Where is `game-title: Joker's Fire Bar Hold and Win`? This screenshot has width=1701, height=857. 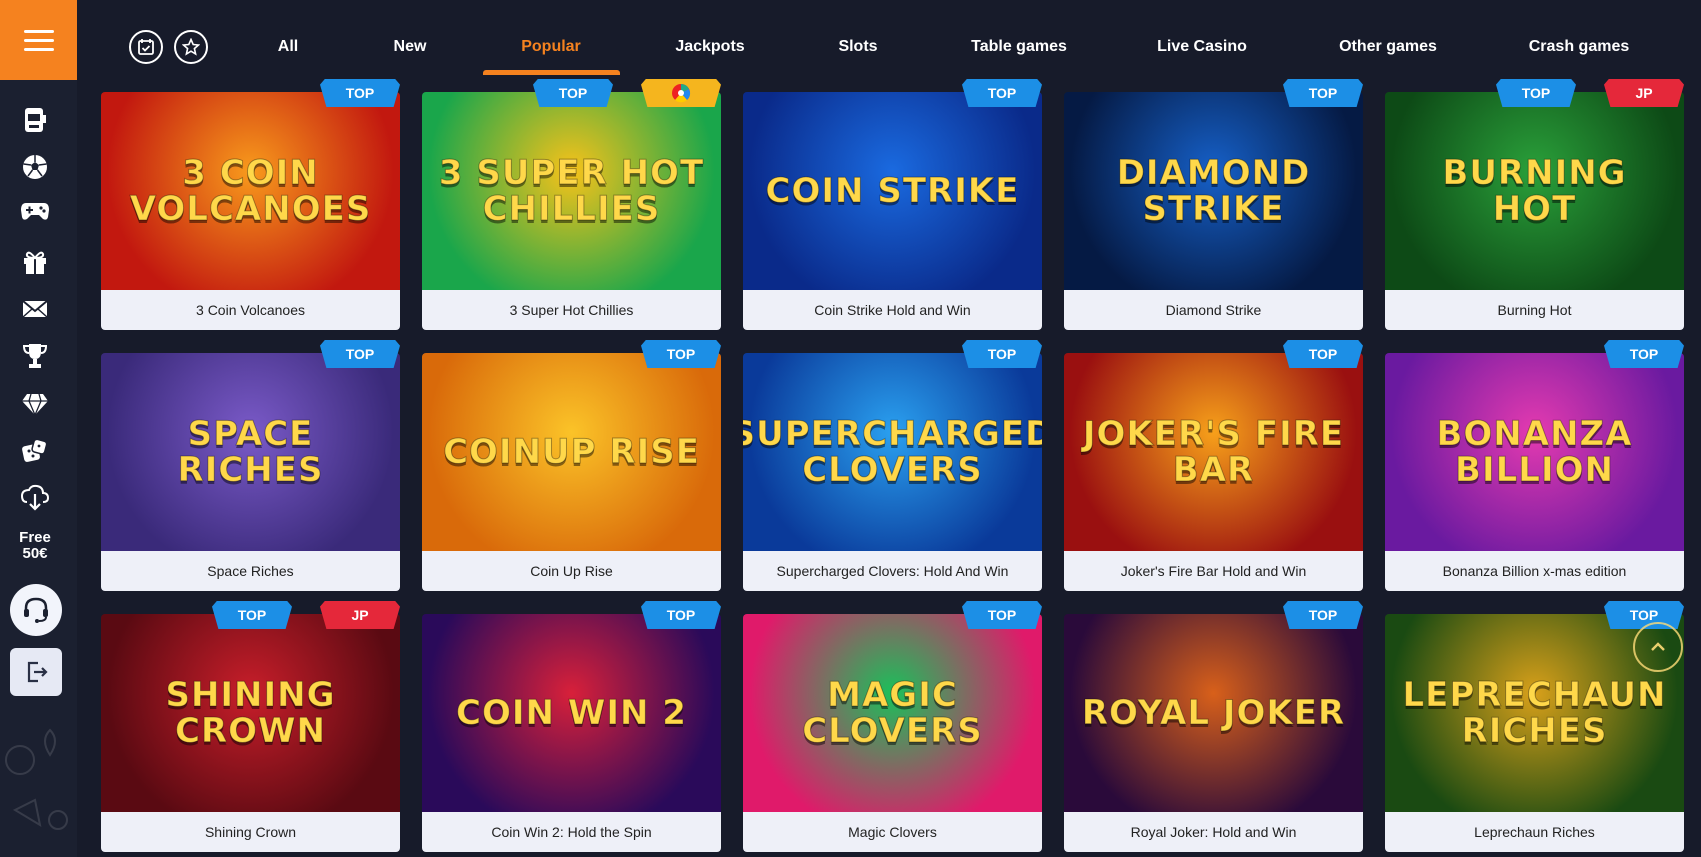 game-title: Joker's Fire Bar Hold and Win is located at coordinates (1213, 571).